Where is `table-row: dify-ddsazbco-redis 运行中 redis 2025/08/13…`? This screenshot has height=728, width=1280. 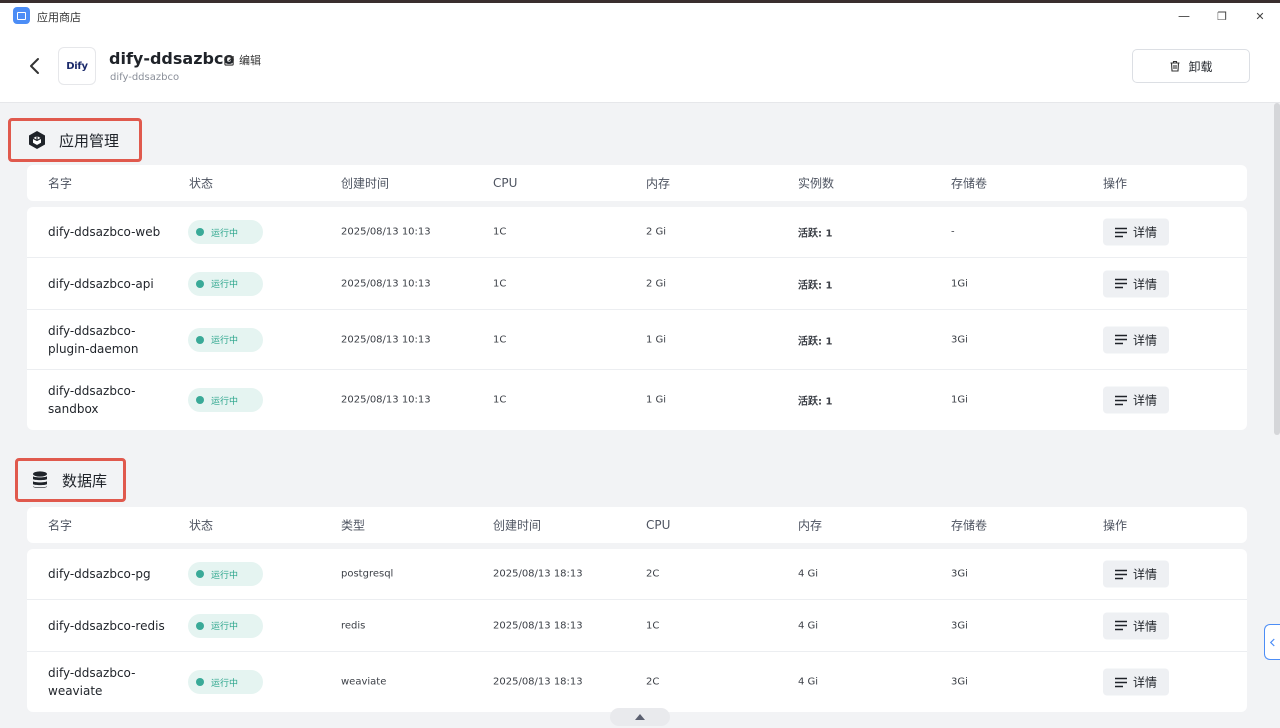
table-row: dify-ddsazbco-redis 运行中 redis 2025/08/13… is located at coordinates (637, 626).